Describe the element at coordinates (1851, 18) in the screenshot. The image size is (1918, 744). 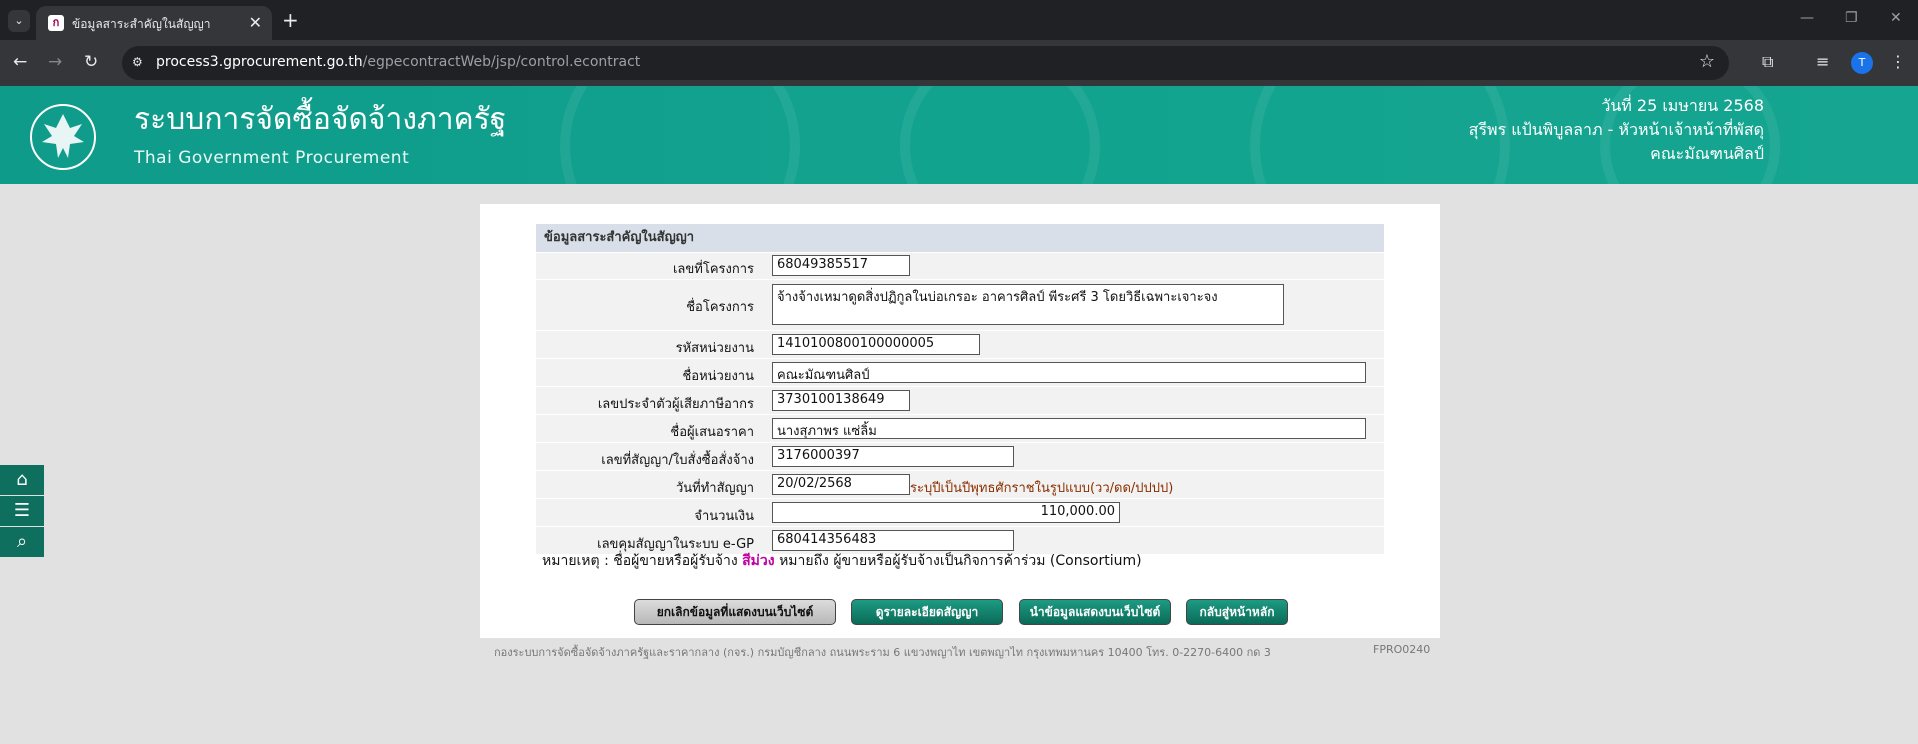
I see `restore-icon: ❐` at that location.